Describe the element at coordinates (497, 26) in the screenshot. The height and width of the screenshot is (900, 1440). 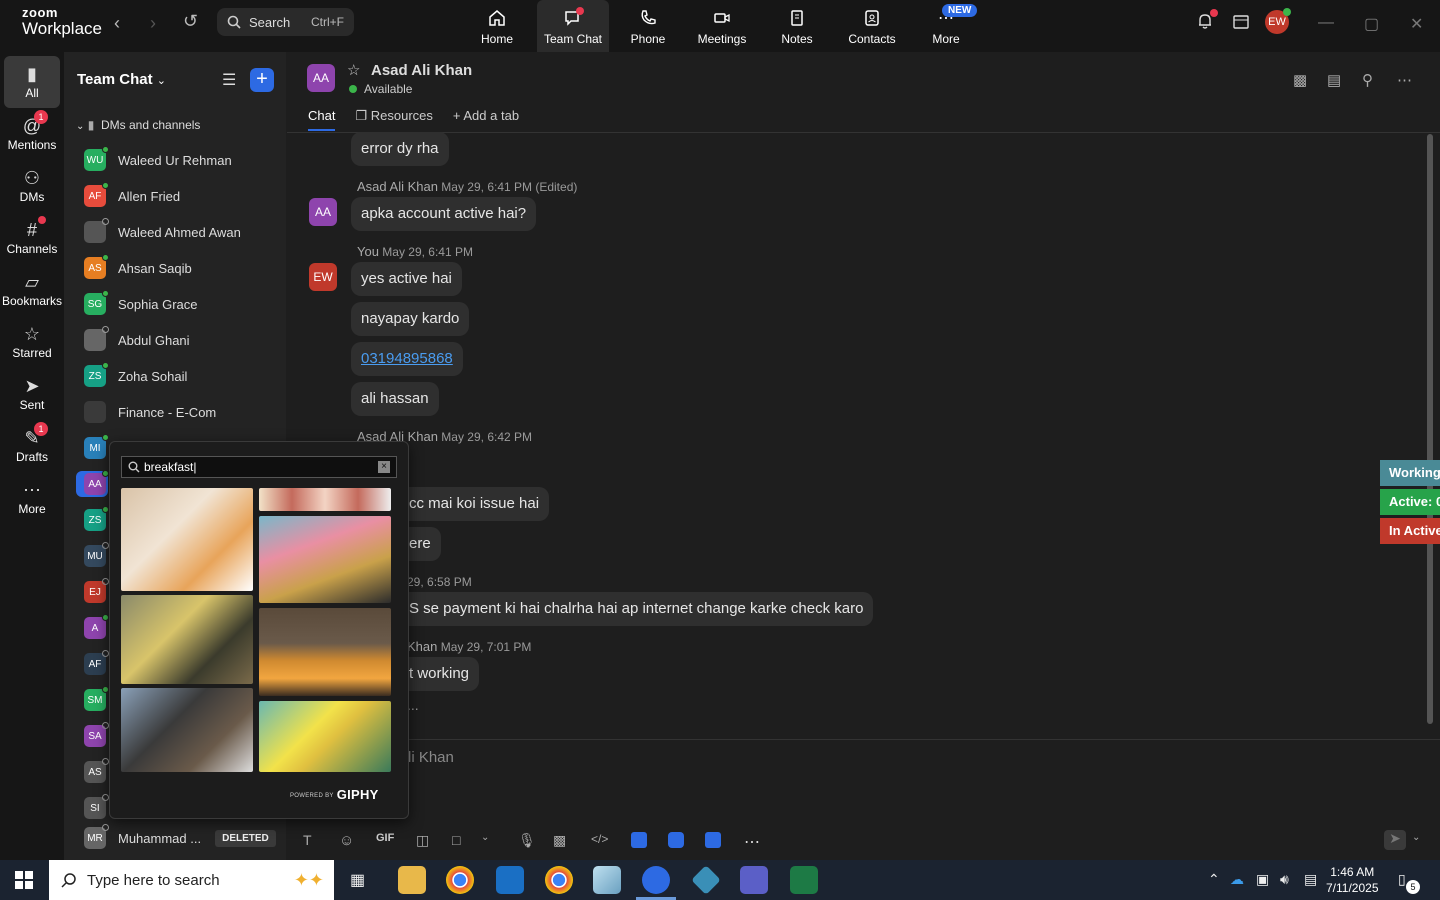
I see `tab-home: Home` at that location.